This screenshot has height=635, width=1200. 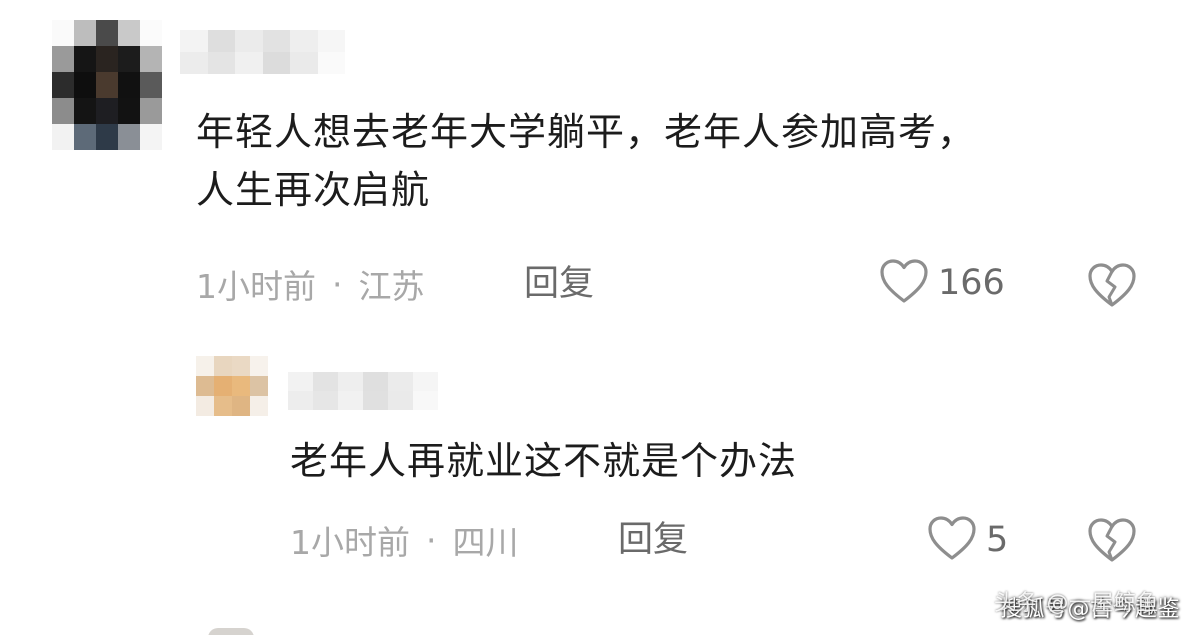 I want to click on comment-location: 江苏, so click(x=391, y=286).